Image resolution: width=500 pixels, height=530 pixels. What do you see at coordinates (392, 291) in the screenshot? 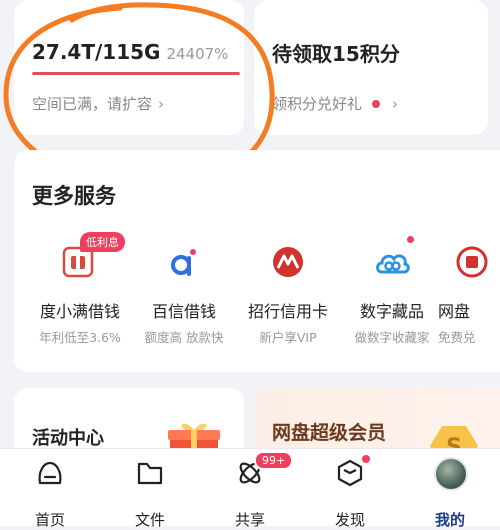
I see `service-item-digital-collection: 数字藏品 做数字收藏家` at bounding box center [392, 291].